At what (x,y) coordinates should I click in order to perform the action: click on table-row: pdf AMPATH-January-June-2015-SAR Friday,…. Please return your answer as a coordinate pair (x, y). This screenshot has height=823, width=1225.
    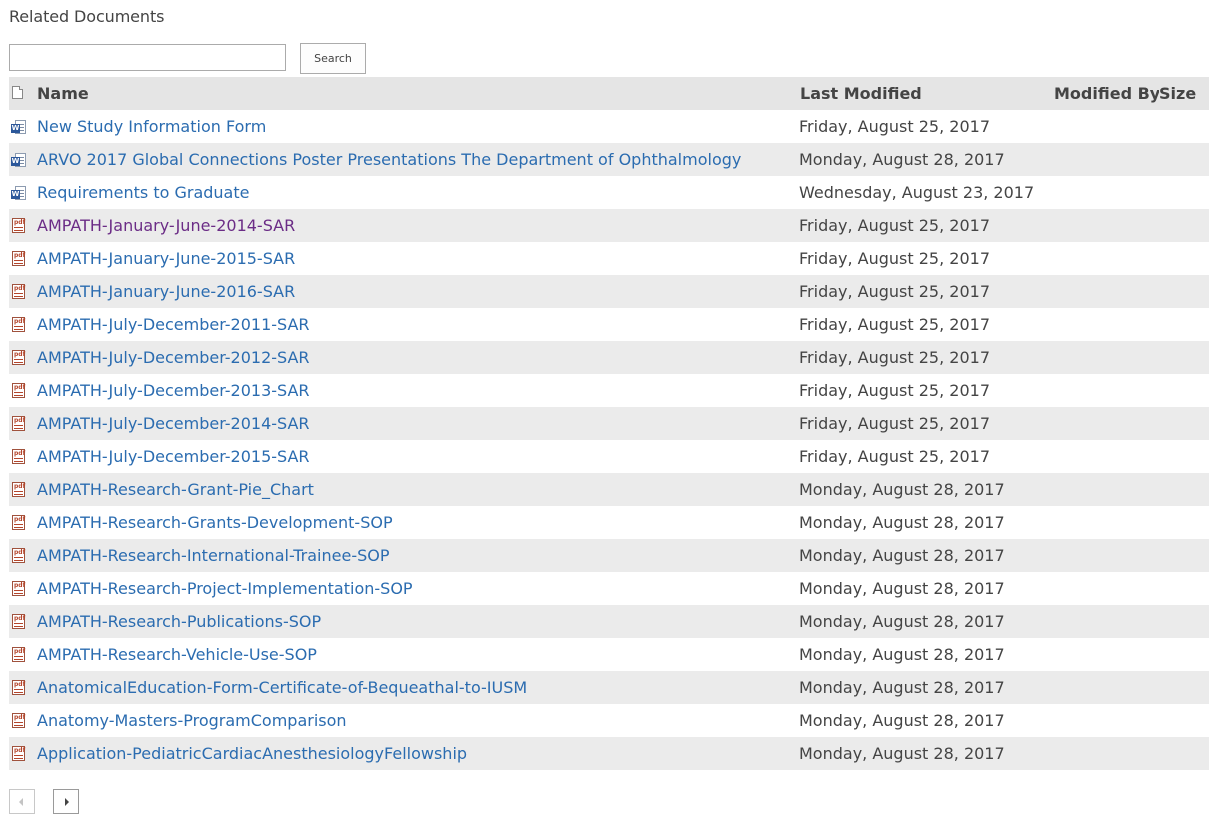
    Looking at the image, I should click on (609, 258).